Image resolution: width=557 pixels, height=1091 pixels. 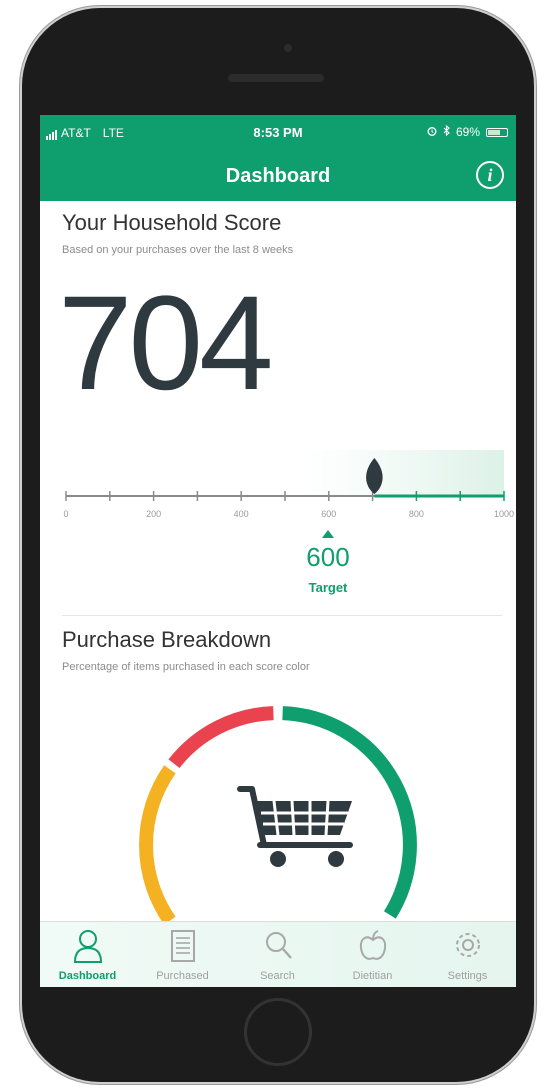 I want to click on status-bar: AT&T LTE 8:53 PM 69%, so click(x=278, y=134).